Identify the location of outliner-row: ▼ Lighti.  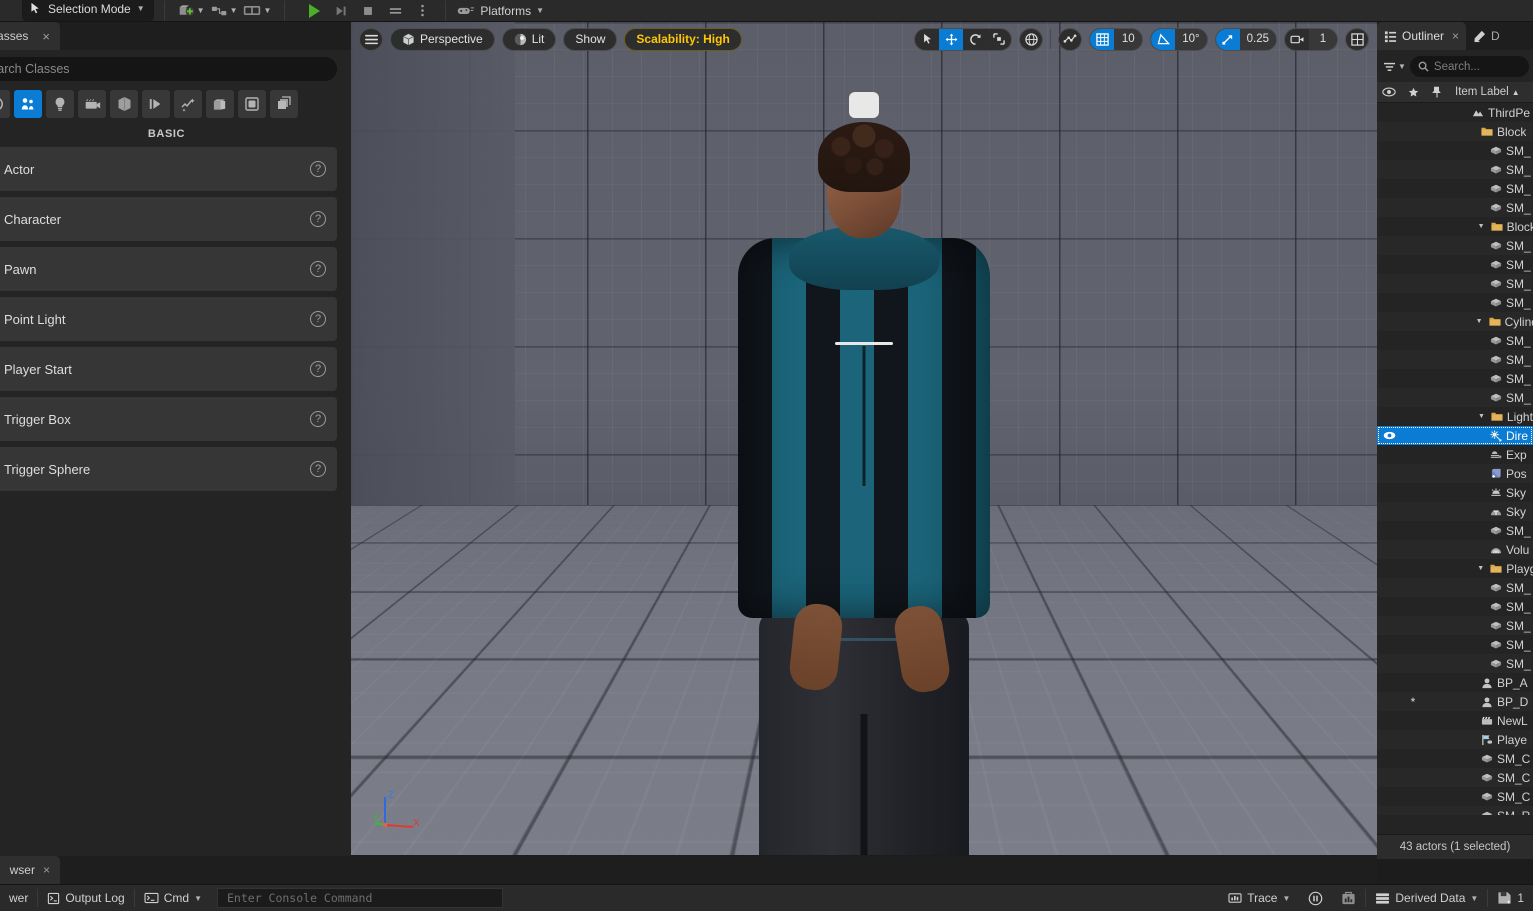
(1455, 416).